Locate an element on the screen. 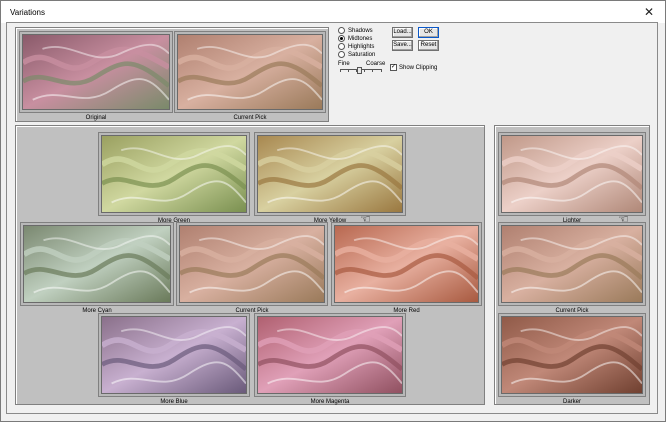 The width and height of the screenshot is (666, 422). fine-coarse-slider-thumb is located at coordinates (359, 70).